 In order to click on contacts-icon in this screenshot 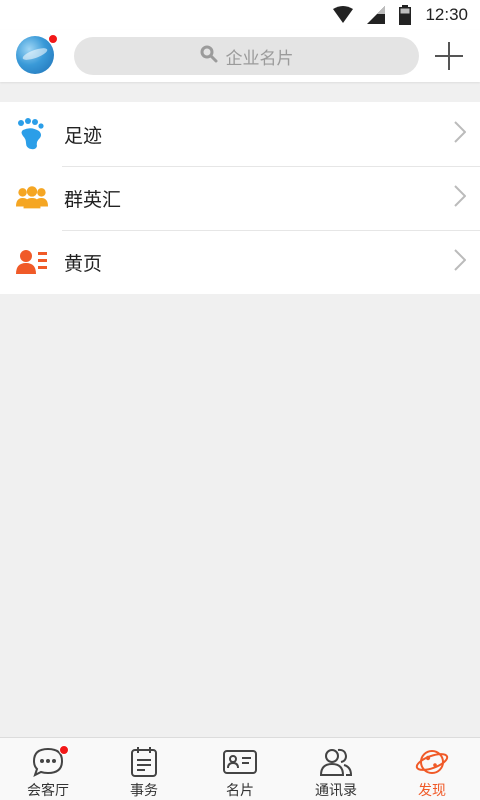, I will do `click(336, 762)`.